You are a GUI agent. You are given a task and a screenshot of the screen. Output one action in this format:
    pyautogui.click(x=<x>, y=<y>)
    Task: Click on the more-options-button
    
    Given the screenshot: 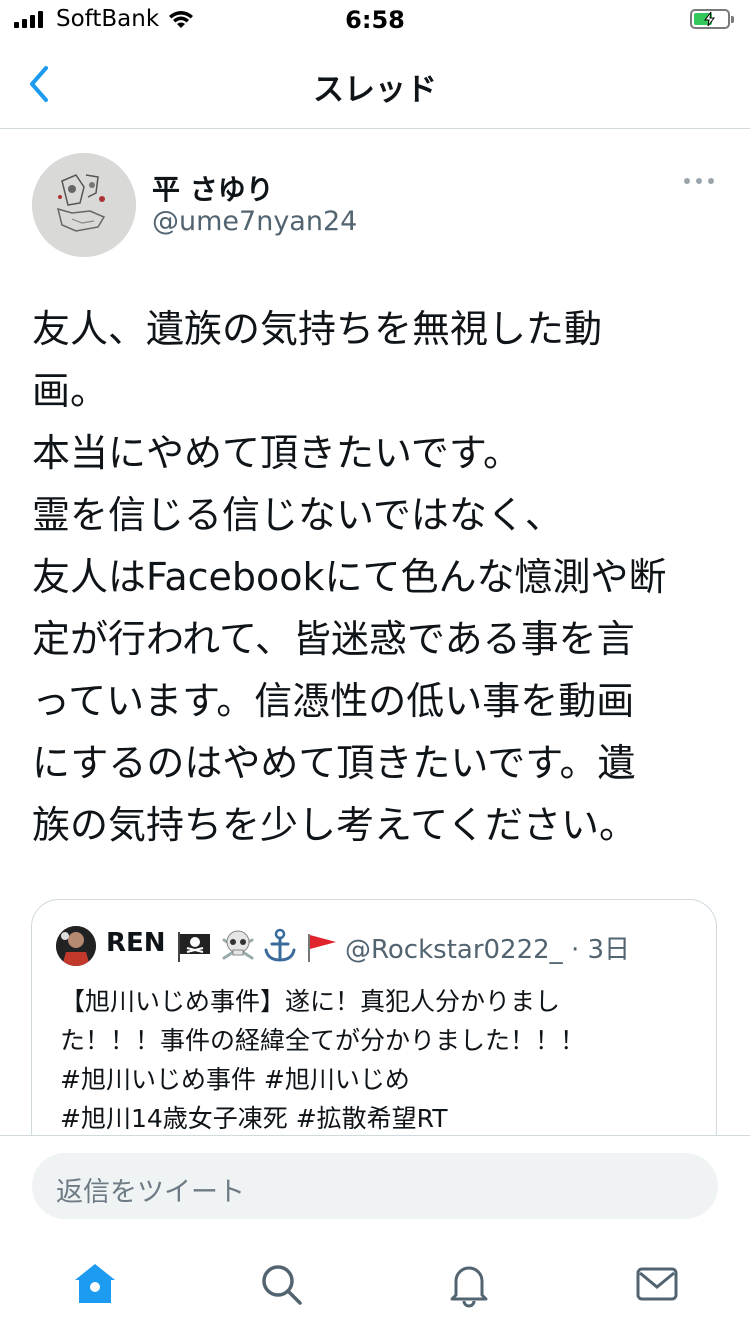 What is the action you would take?
    pyautogui.click(x=699, y=181)
    